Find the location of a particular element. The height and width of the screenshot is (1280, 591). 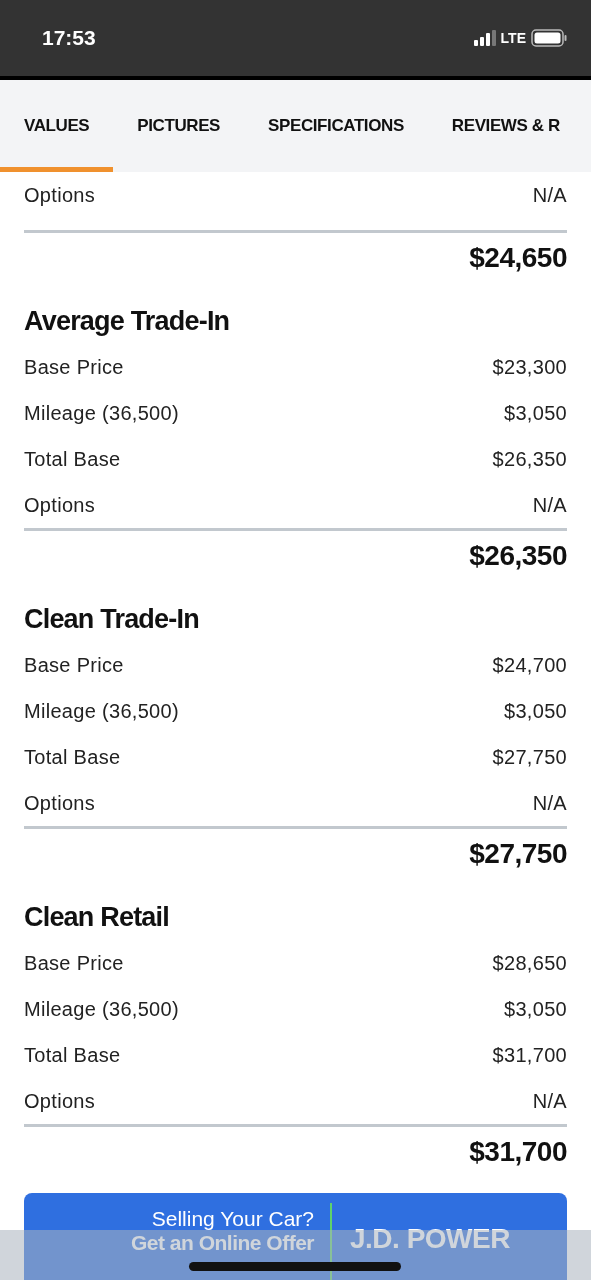

total-value: $26,350 is located at coordinates (518, 556).